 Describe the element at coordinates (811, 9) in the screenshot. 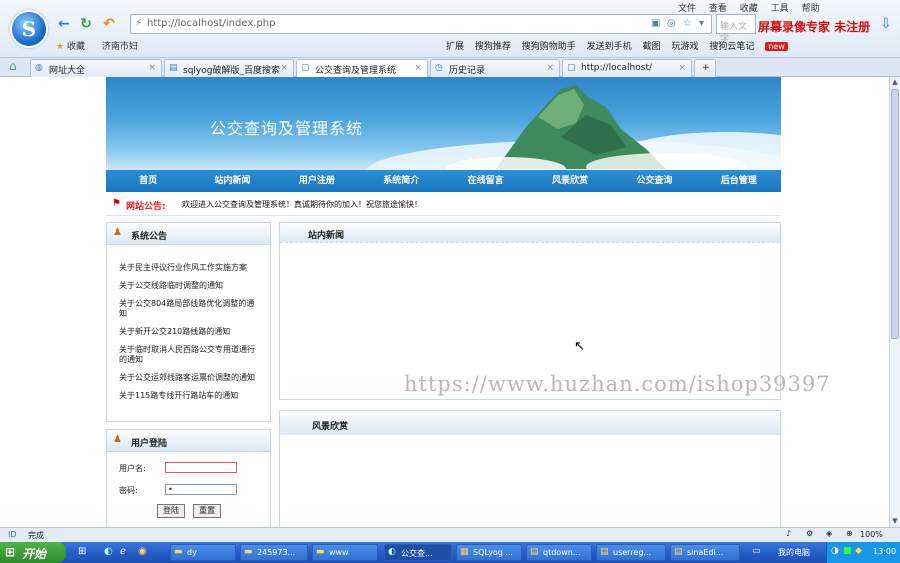

I see `menu-help: 帮助` at that location.